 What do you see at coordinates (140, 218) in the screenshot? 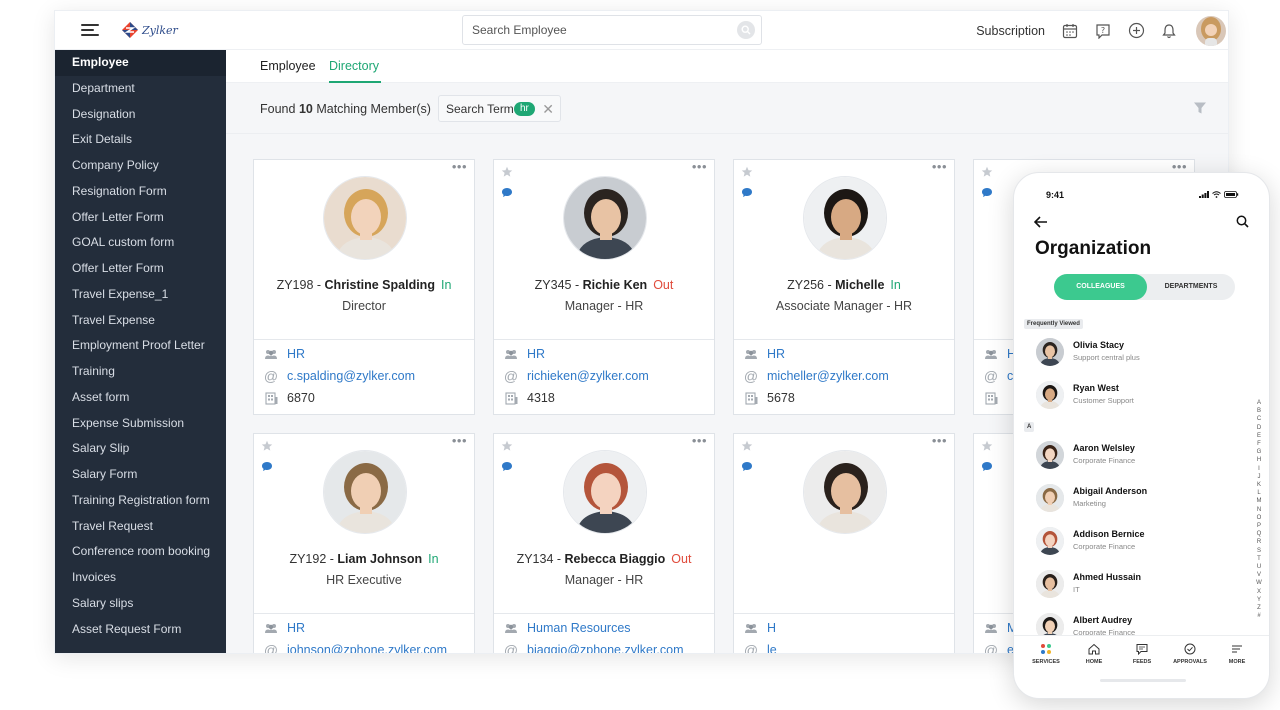
I see `sidebar-item-offer-letter-form: Offer Letter Form` at bounding box center [140, 218].